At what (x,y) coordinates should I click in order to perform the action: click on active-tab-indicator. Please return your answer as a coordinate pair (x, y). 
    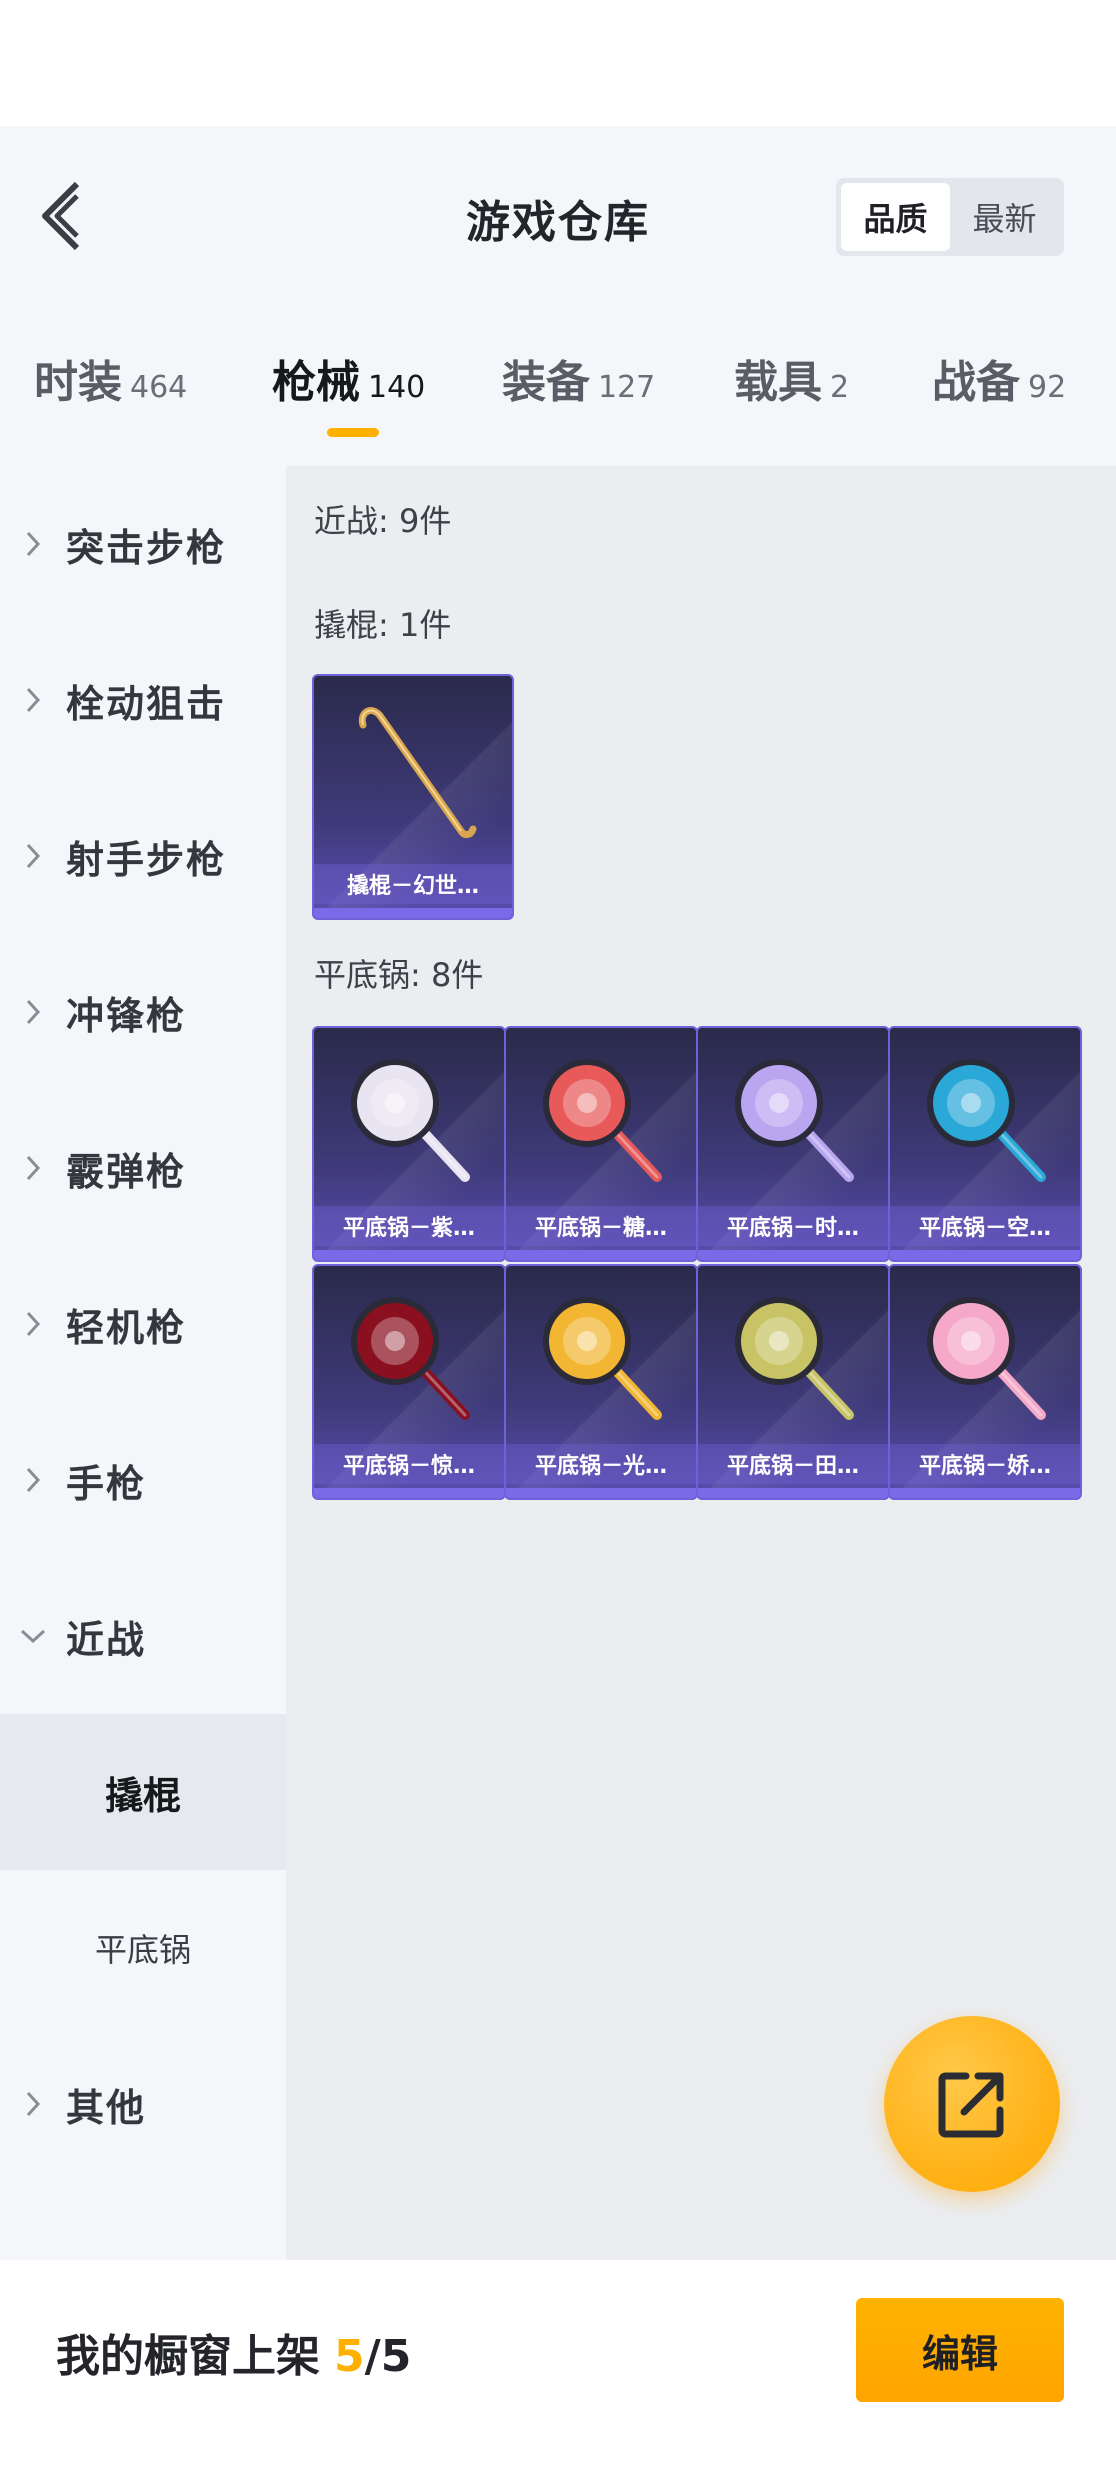
    Looking at the image, I should click on (353, 432).